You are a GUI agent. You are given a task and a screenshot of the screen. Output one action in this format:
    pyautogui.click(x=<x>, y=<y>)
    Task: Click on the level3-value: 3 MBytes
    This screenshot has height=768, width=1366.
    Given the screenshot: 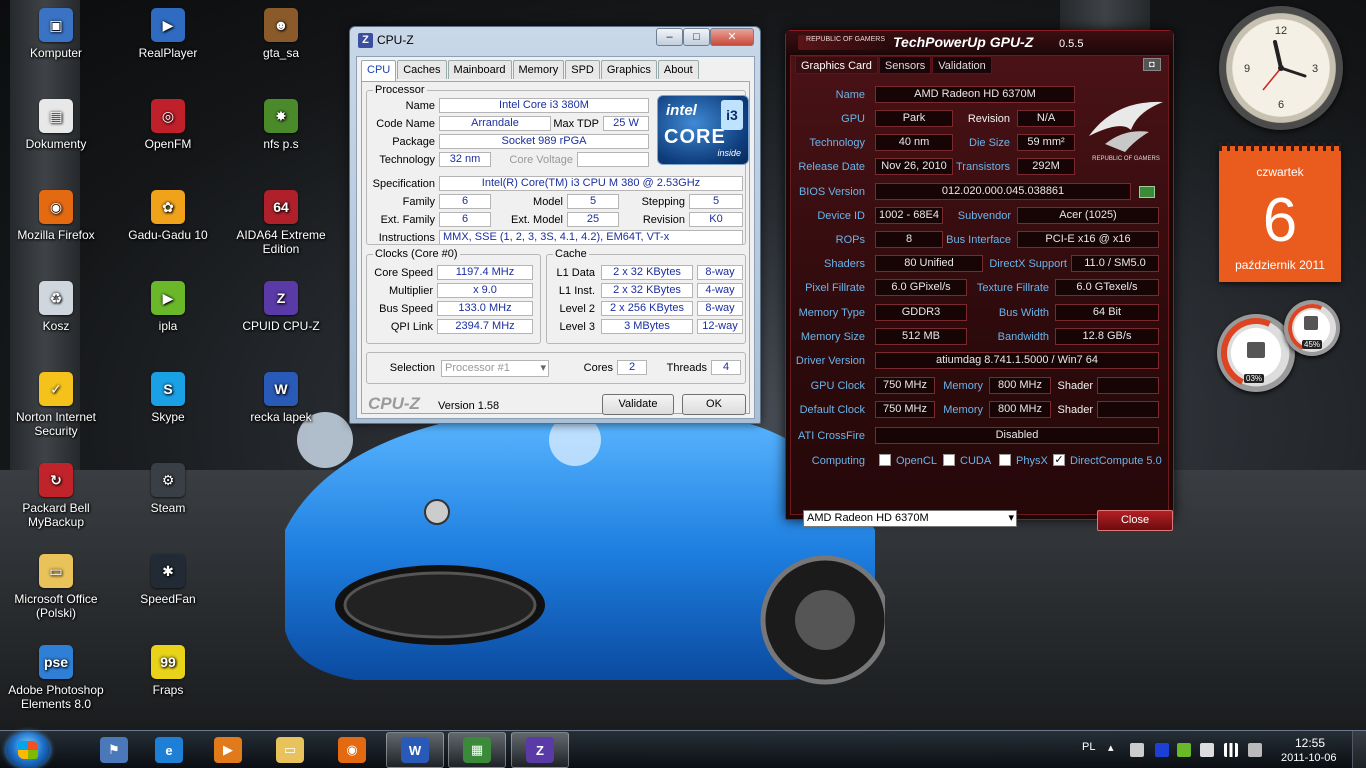 What is the action you would take?
    pyautogui.click(x=647, y=326)
    